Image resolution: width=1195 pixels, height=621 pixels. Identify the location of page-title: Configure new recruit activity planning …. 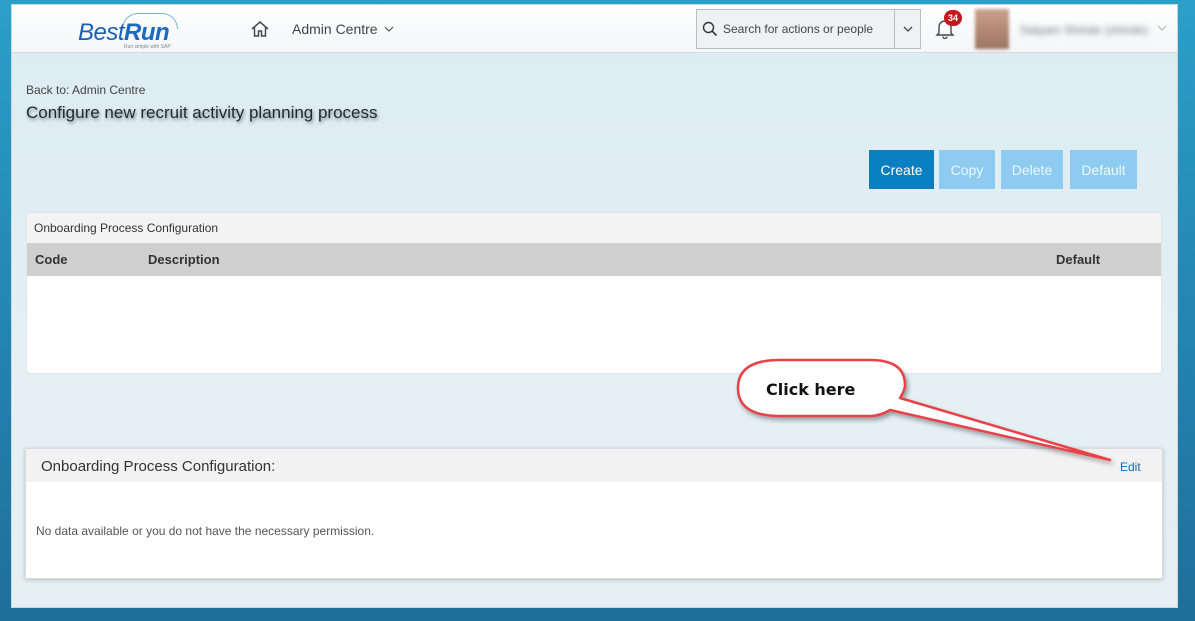
(202, 112).